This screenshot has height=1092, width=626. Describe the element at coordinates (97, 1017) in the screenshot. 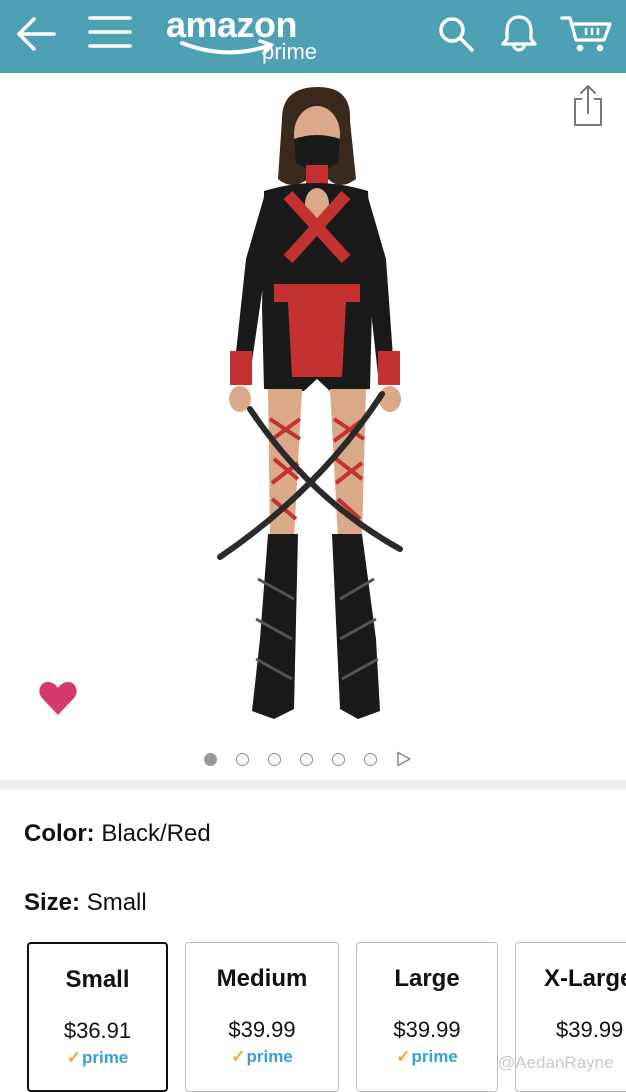

I see `size-option-small: Small $36.91 ✓prime` at that location.